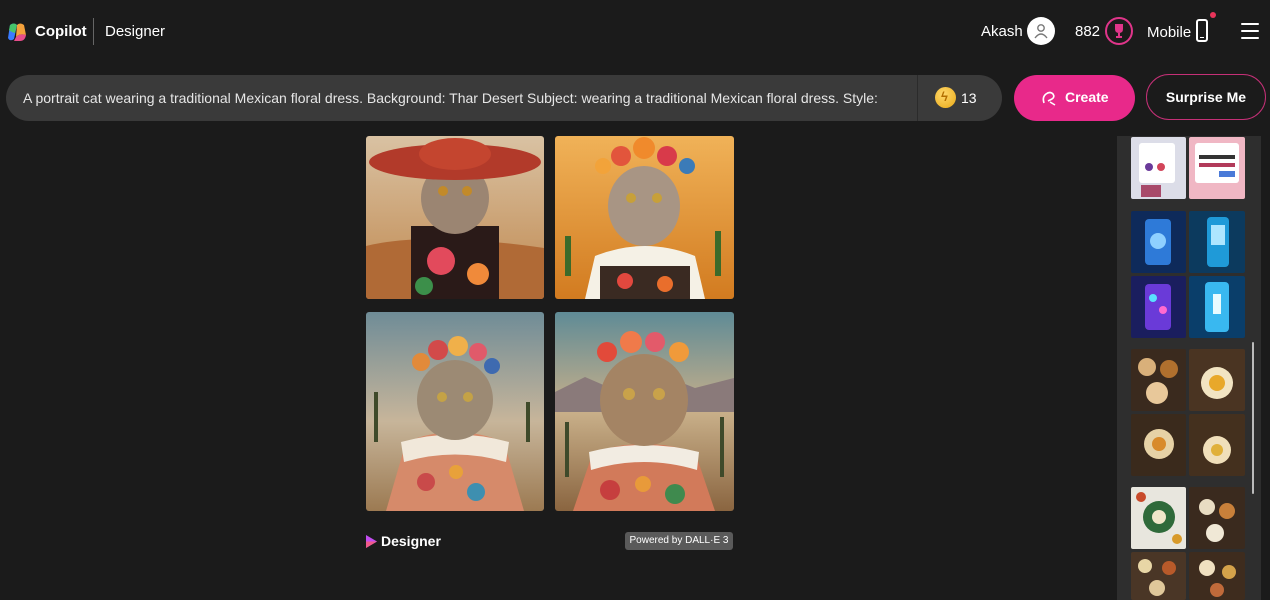 This screenshot has width=1270, height=600. What do you see at coordinates (93, 31) in the screenshot?
I see `brand-divider` at bounding box center [93, 31].